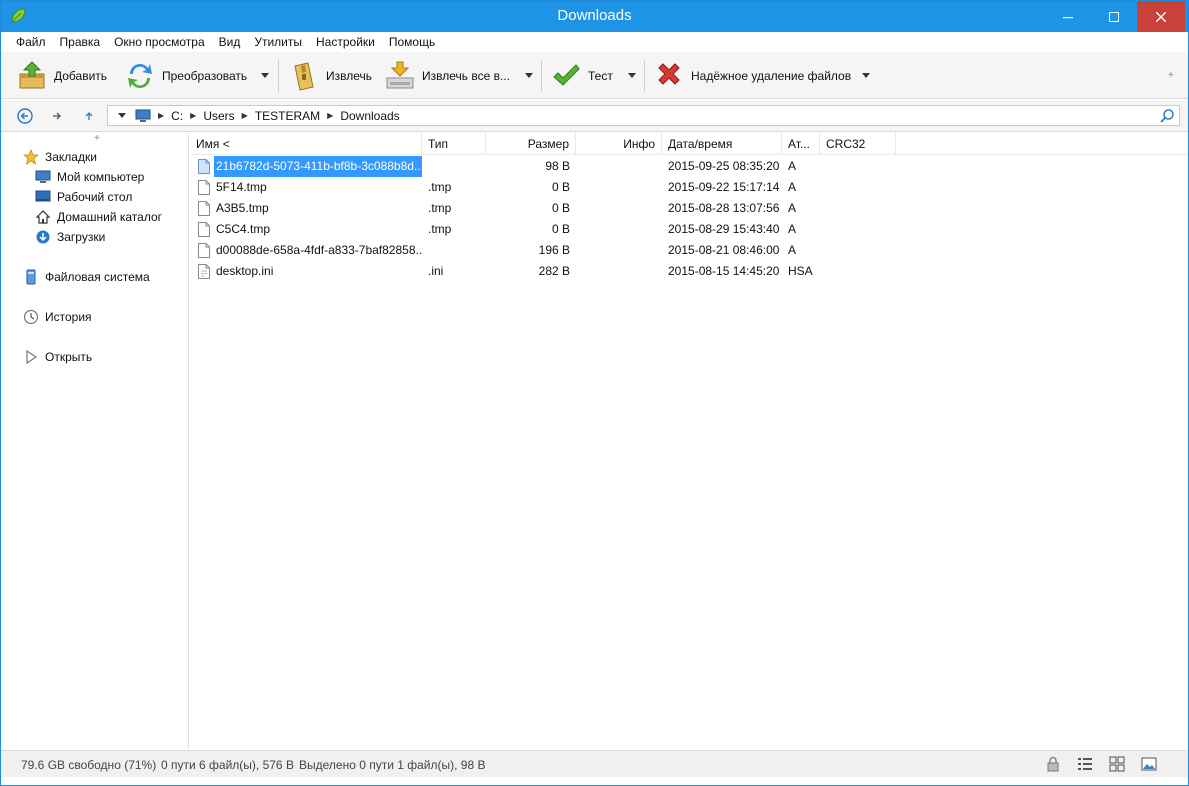 This screenshot has height=786, width=1189. Describe the element at coordinates (69, 357) in the screenshot. I see `sidebar-open-label: Открыть` at that location.